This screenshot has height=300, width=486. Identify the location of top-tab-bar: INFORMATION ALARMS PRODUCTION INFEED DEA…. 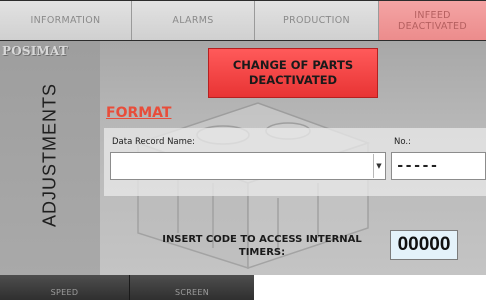
(243, 20).